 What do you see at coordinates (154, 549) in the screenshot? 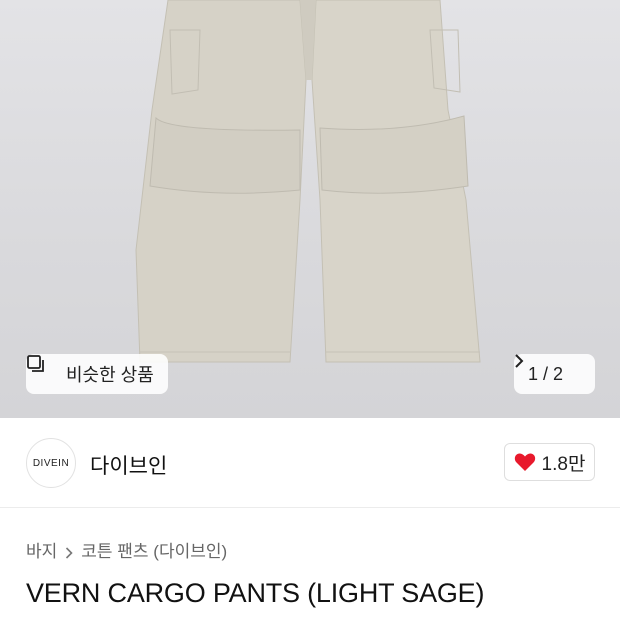
I see `breadcrumb-item-subcategory: 코튼 팬츠 (다이브인)` at bounding box center [154, 549].